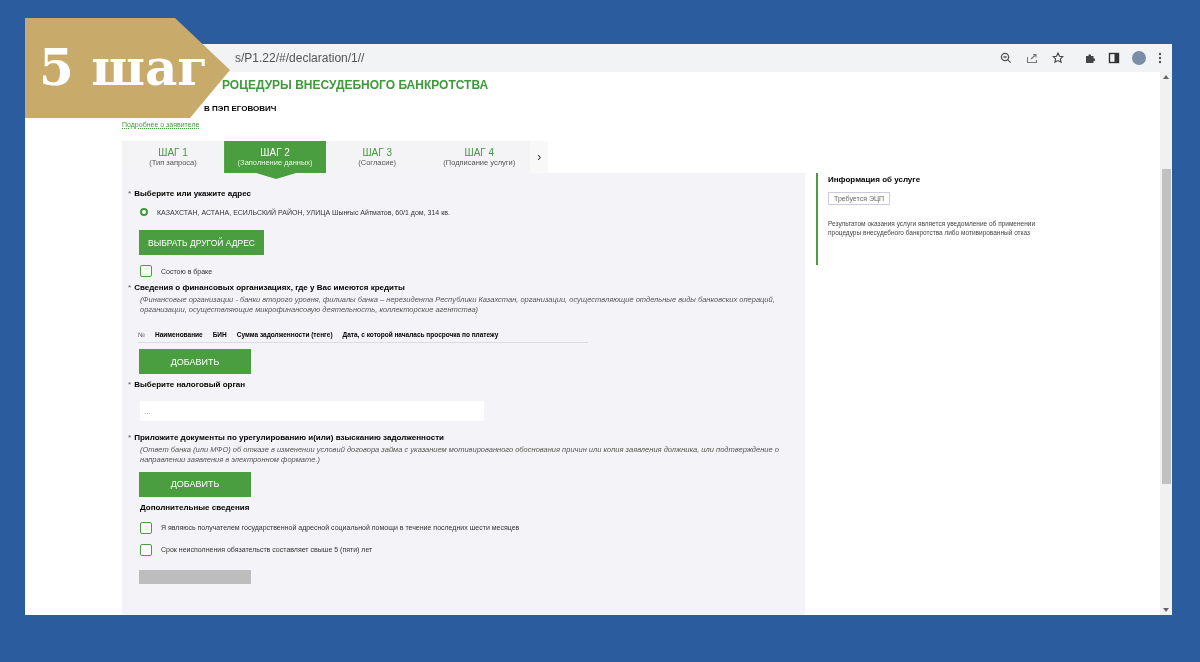  I want to click on scrollbar-thumb, so click(1166, 326).